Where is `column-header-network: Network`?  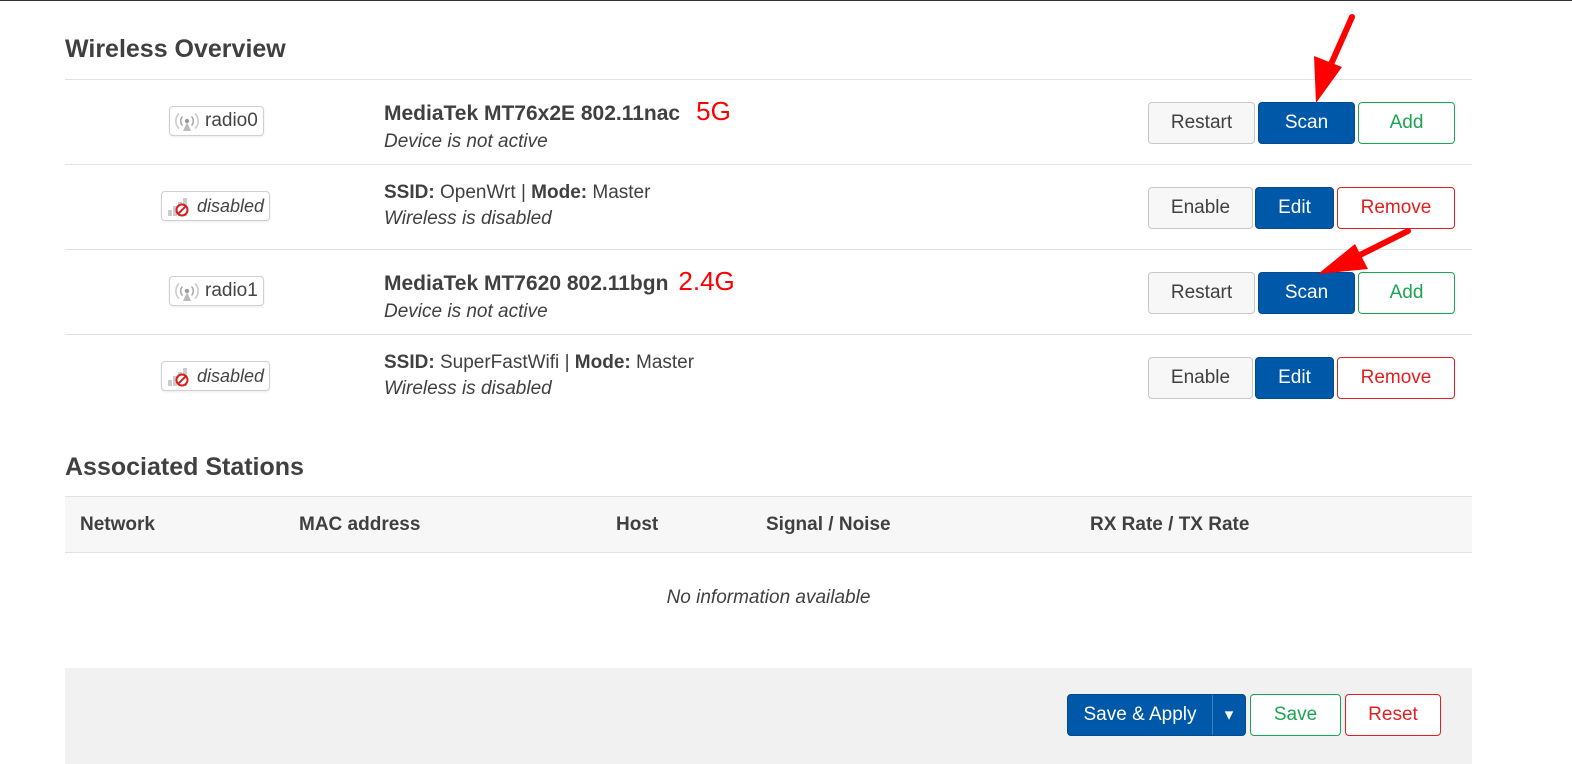 column-header-network: Network is located at coordinates (117, 524).